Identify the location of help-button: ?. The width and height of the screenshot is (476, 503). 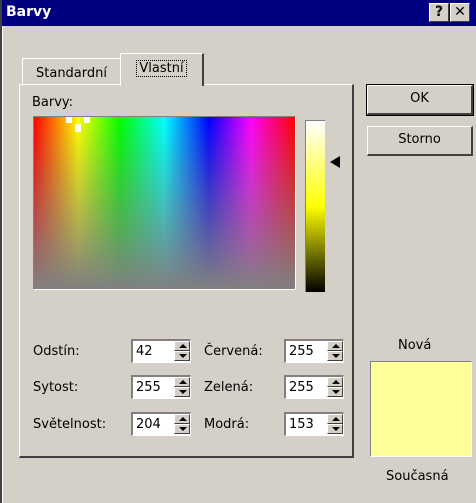
(439, 12).